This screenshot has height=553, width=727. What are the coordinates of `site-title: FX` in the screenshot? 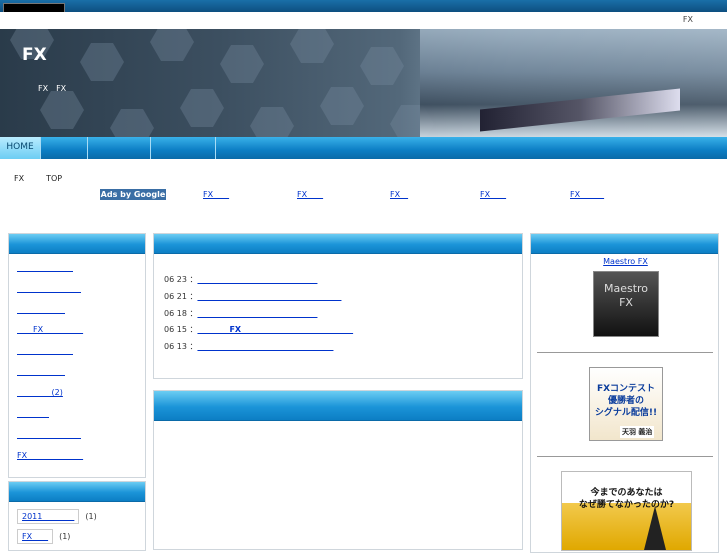 It's located at (34, 55).